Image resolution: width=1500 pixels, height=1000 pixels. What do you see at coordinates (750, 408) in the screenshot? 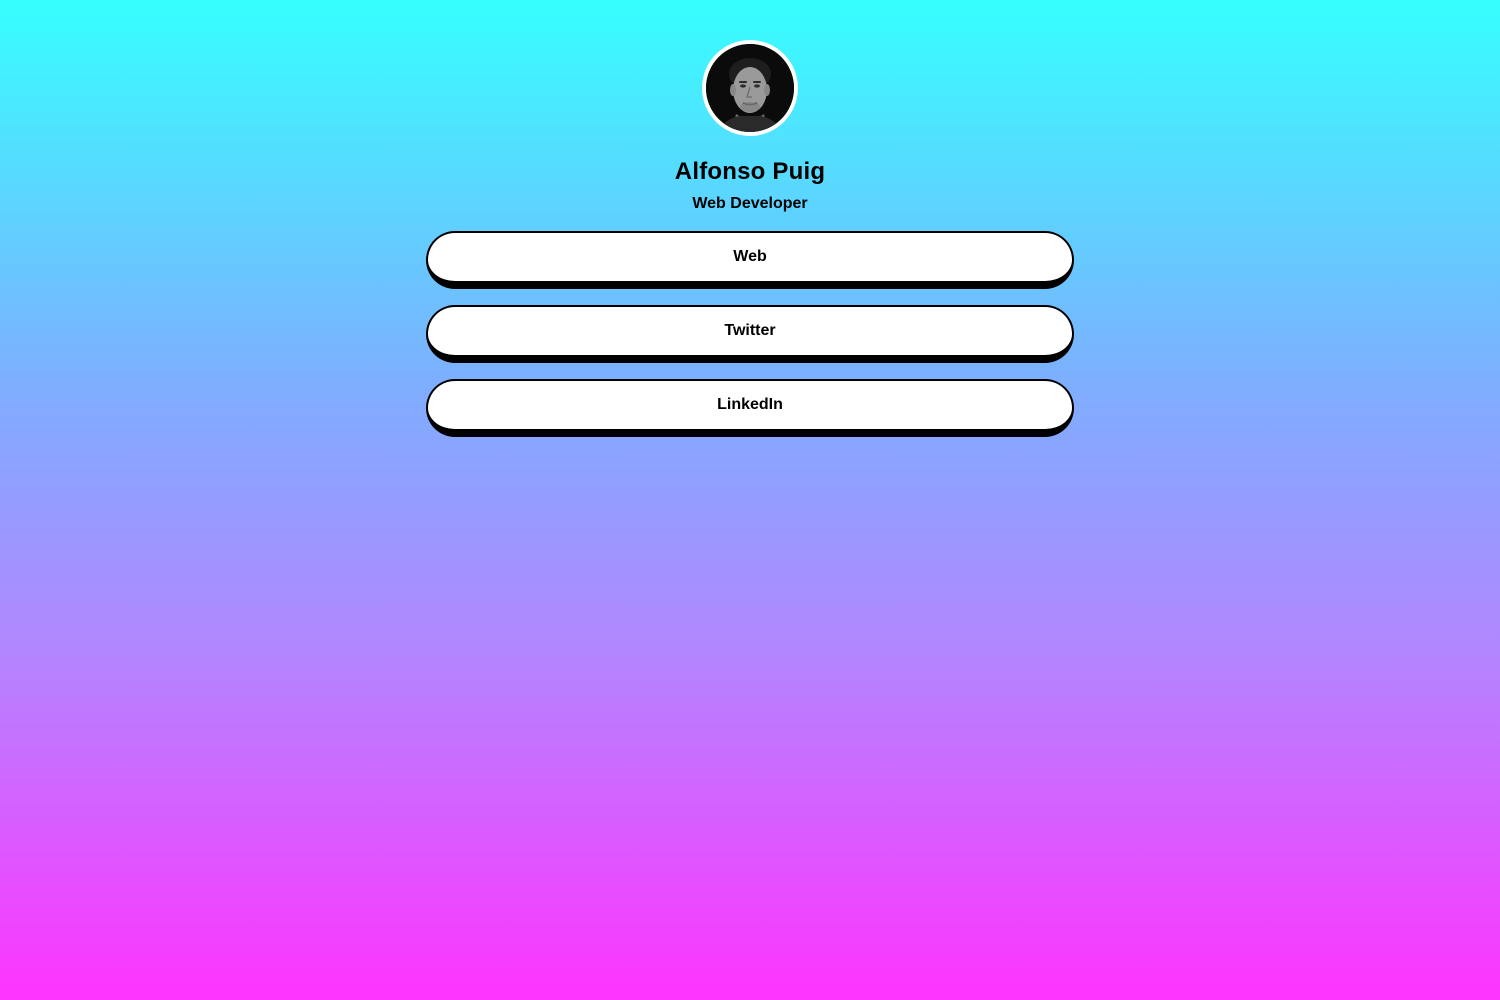
I see `linkedin-link-button: LinkedIn` at bounding box center [750, 408].